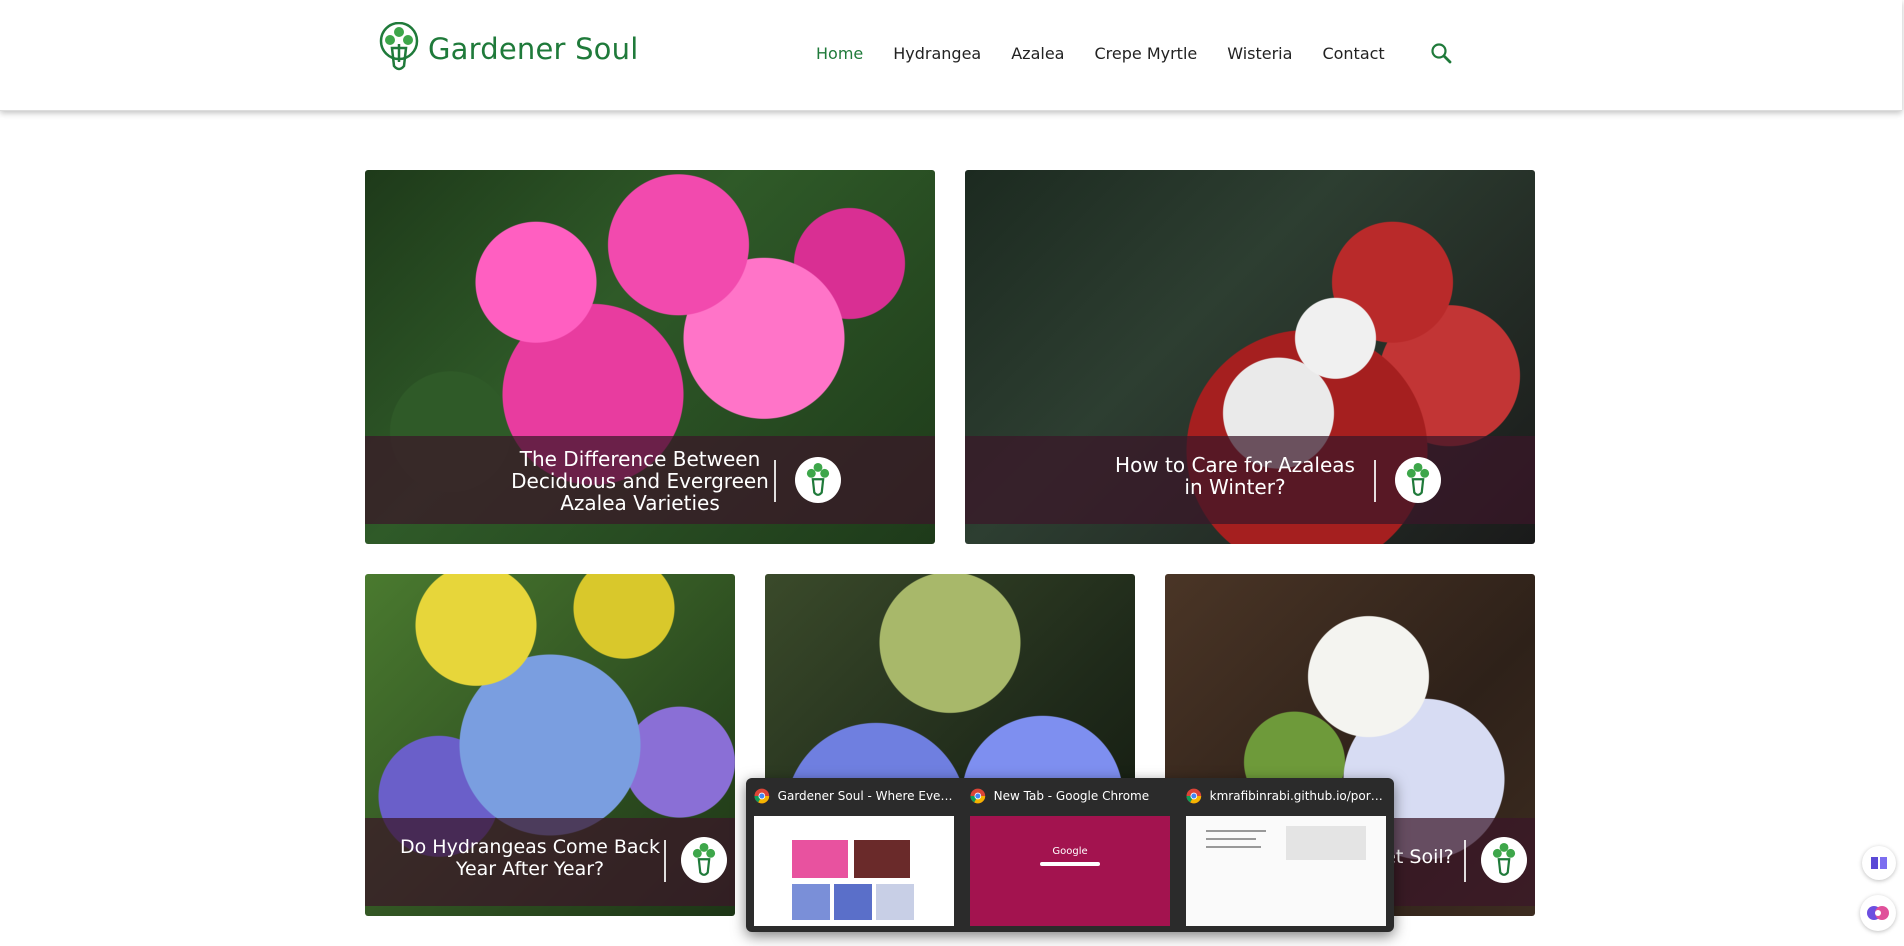  Describe the element at coordinates (1145, 53) in the screenshot. I see `nav-crepe-myrtle: Crepe Myrtle` at that location.